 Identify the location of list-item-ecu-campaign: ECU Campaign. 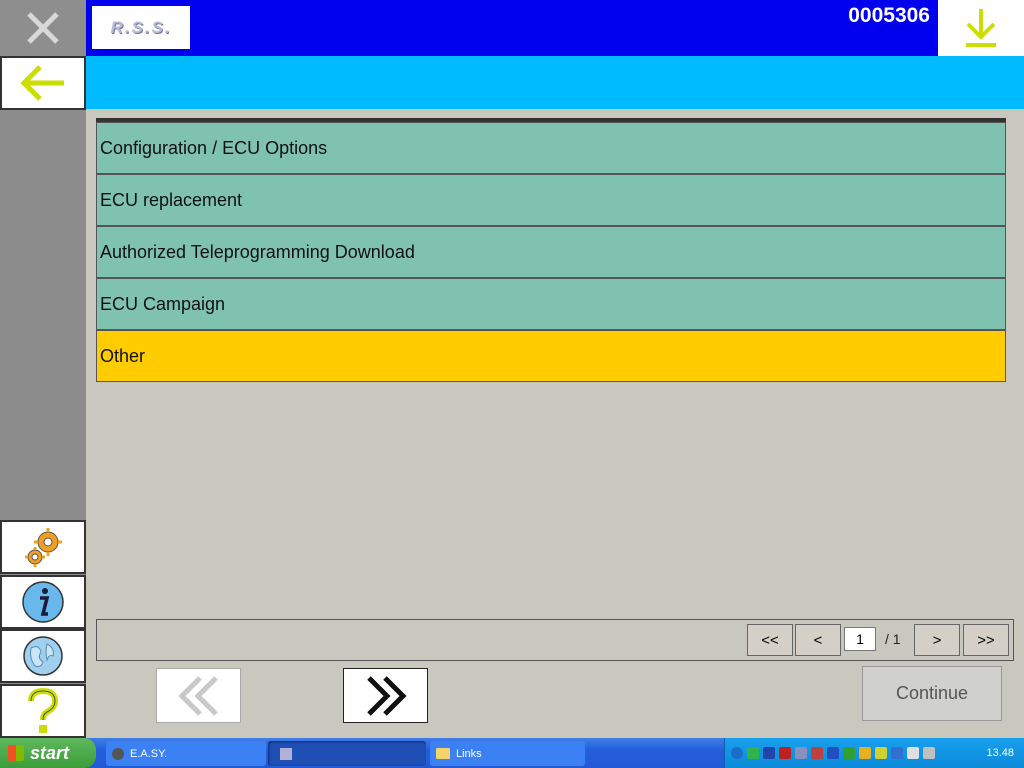
(551, 304).